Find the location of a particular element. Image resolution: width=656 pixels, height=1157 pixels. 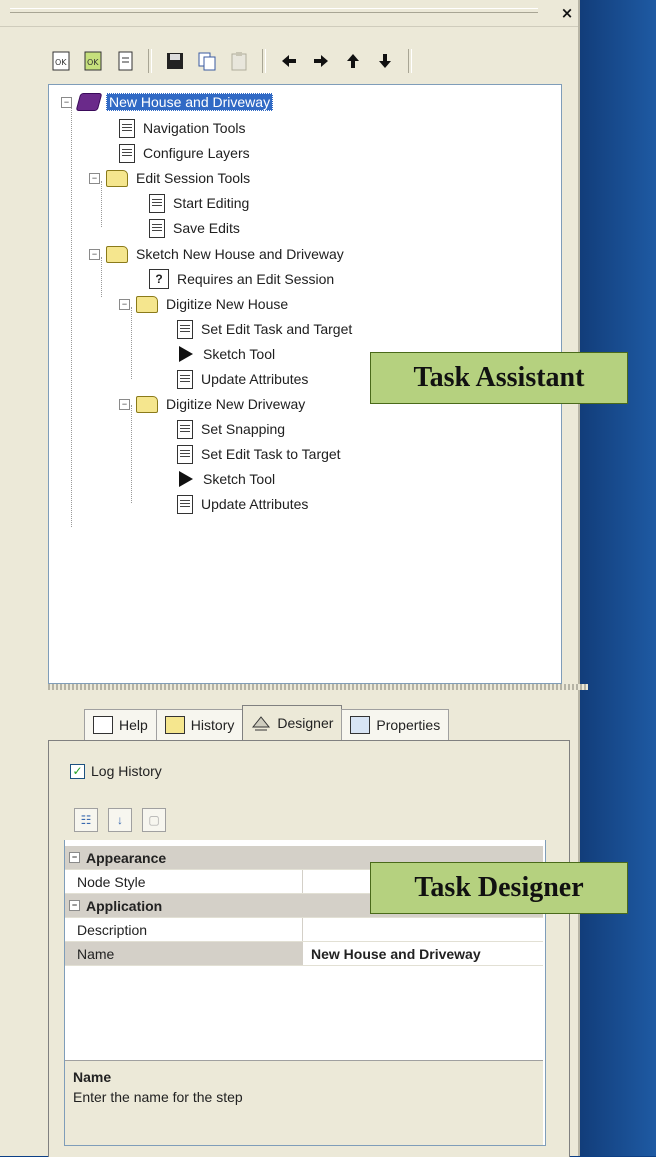

titlebar-grip is located at coordinates (274, 10).